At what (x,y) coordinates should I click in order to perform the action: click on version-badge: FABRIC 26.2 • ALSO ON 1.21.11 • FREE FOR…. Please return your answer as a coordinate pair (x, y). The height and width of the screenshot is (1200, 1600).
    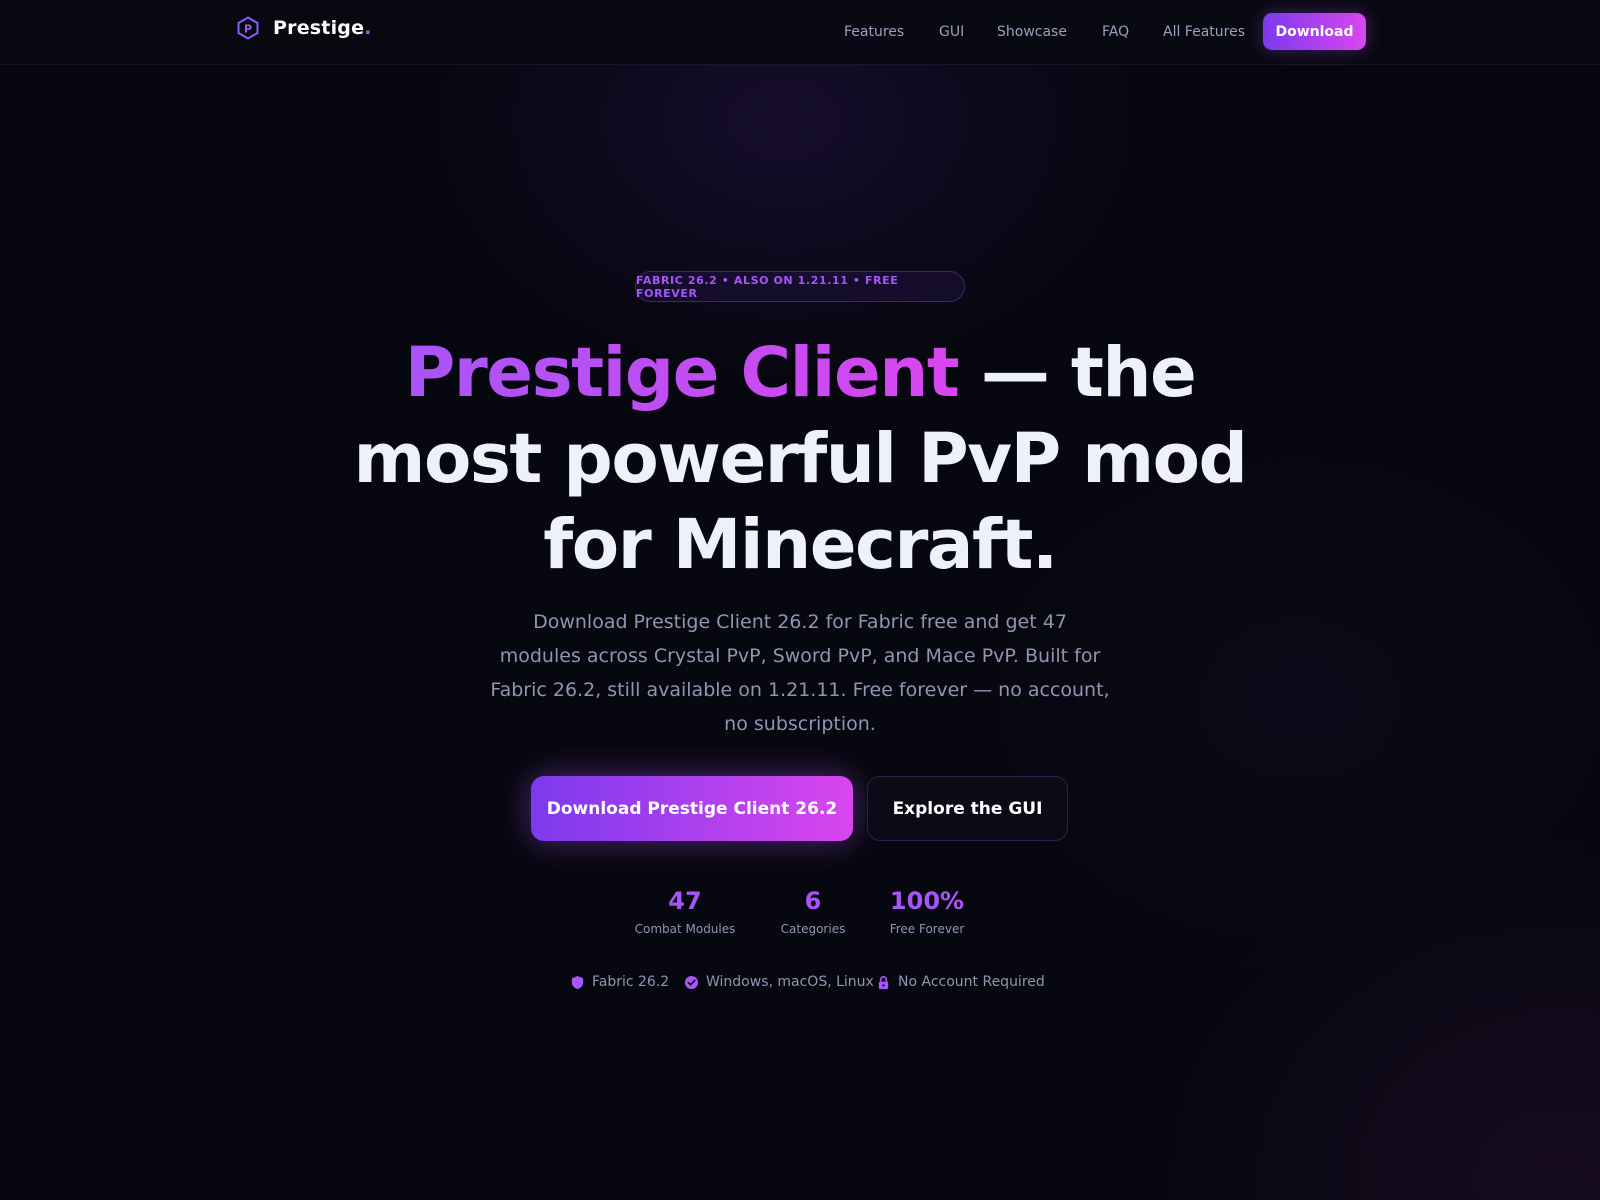
    Looking at the image, I should click on (800, 286).